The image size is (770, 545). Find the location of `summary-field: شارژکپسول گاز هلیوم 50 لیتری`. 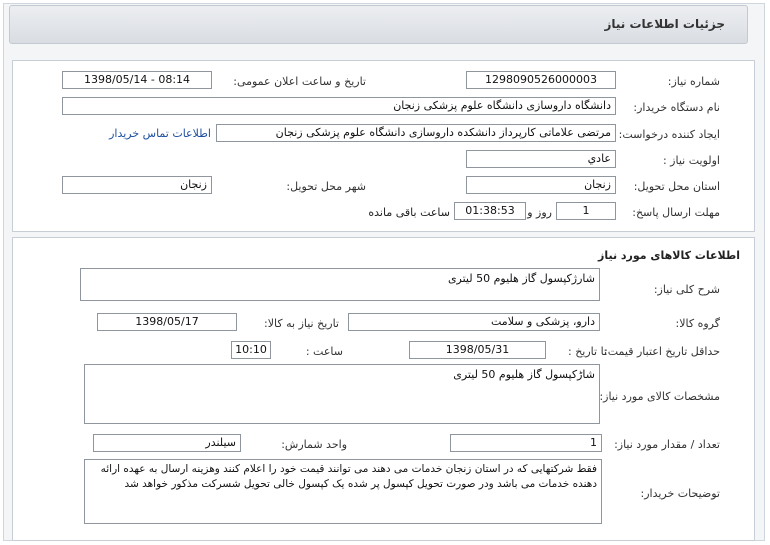

summary-field: شارژکپسول گاز هلیوم 50 لیتری is located at coordinates (340, 284).